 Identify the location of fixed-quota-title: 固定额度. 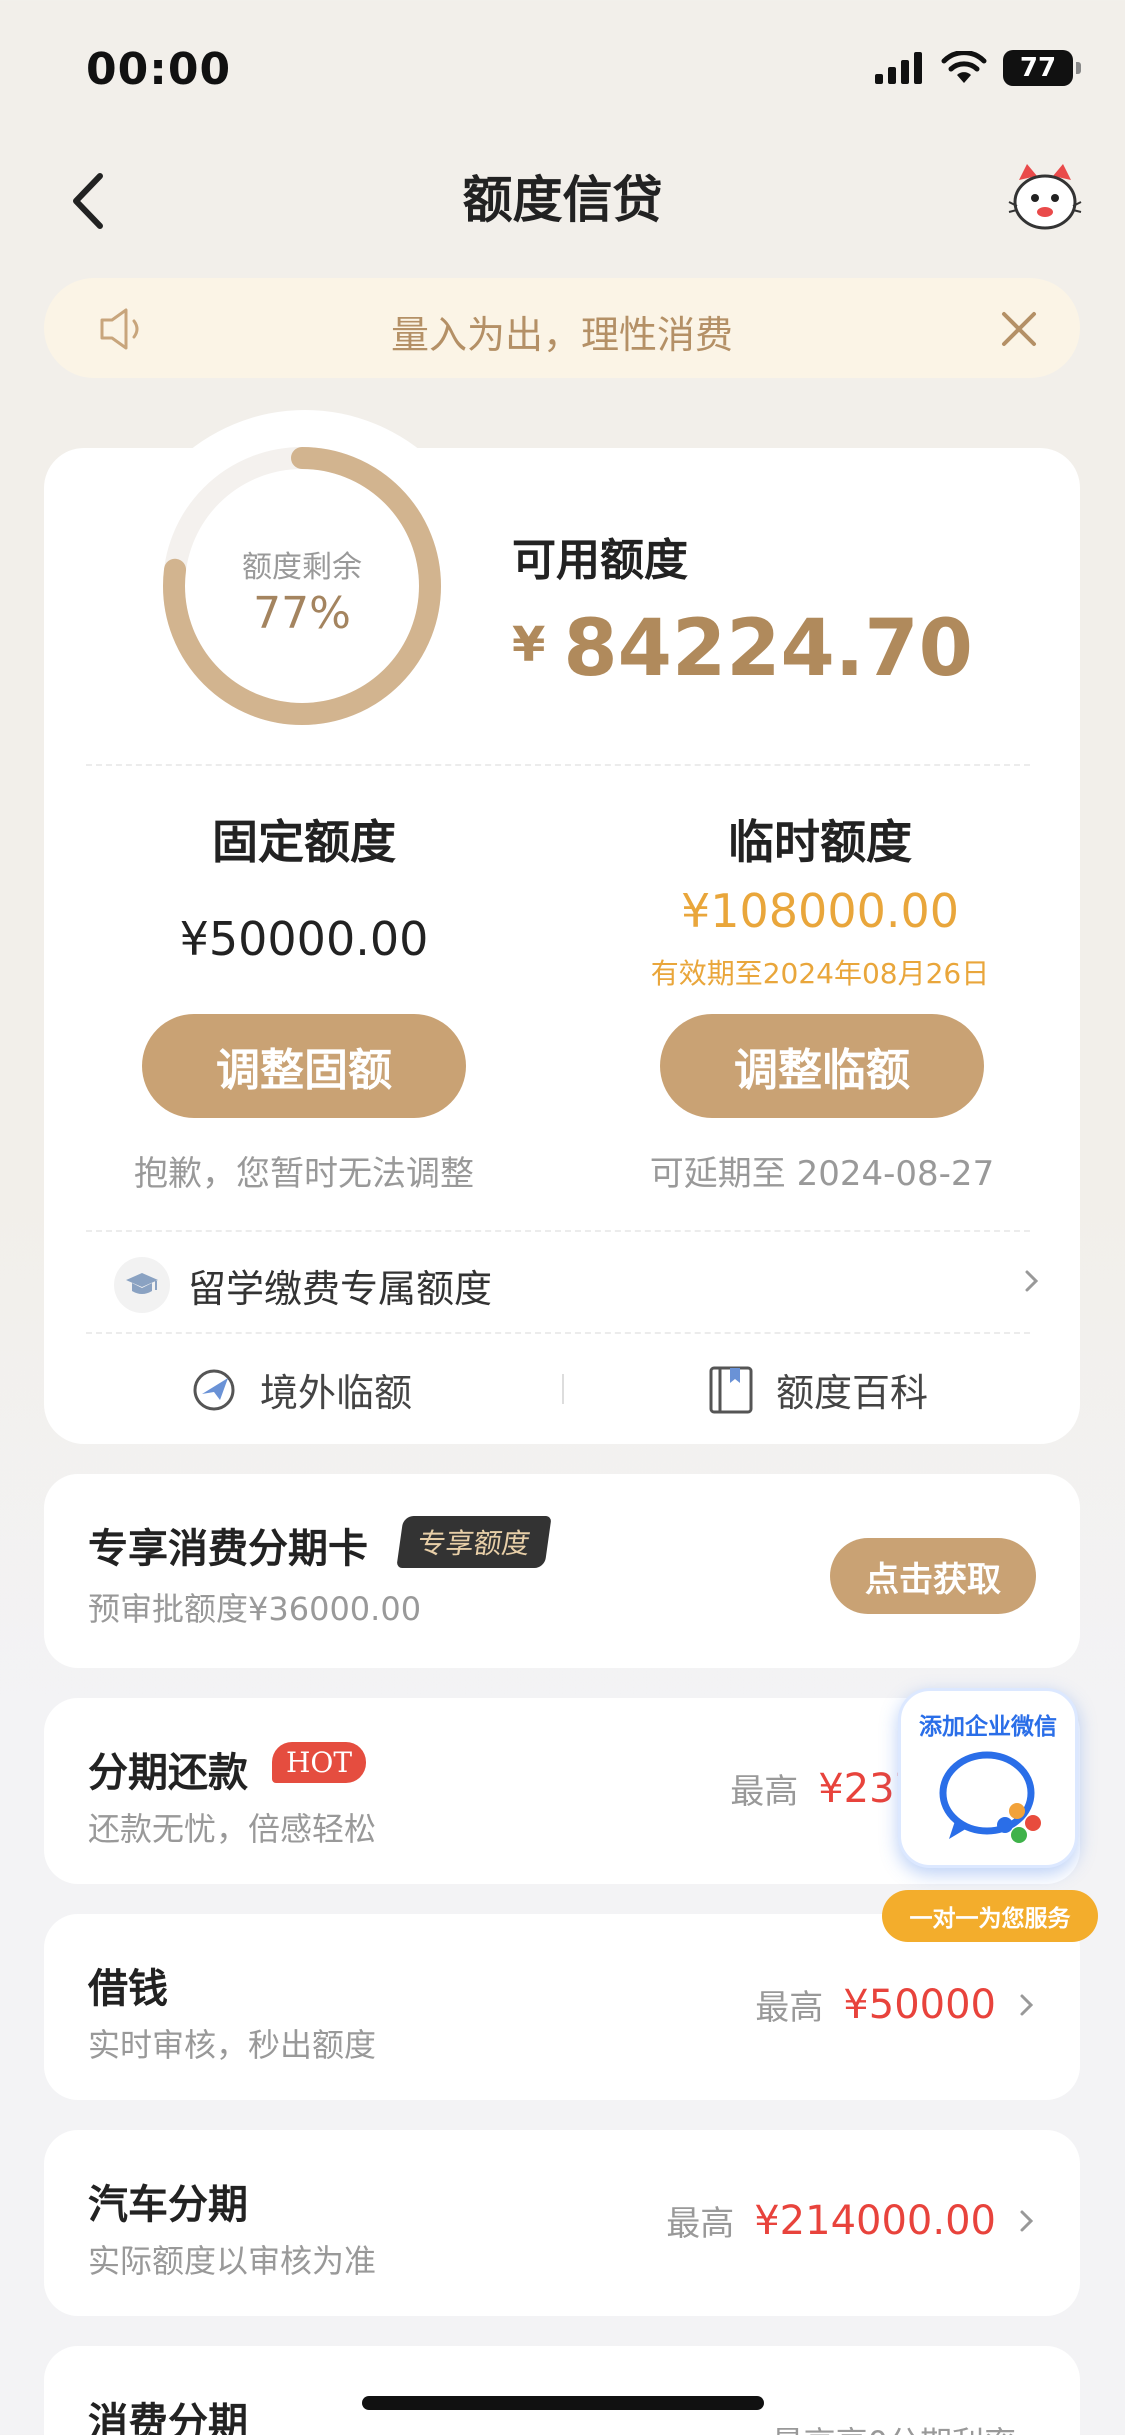
(304, 842).